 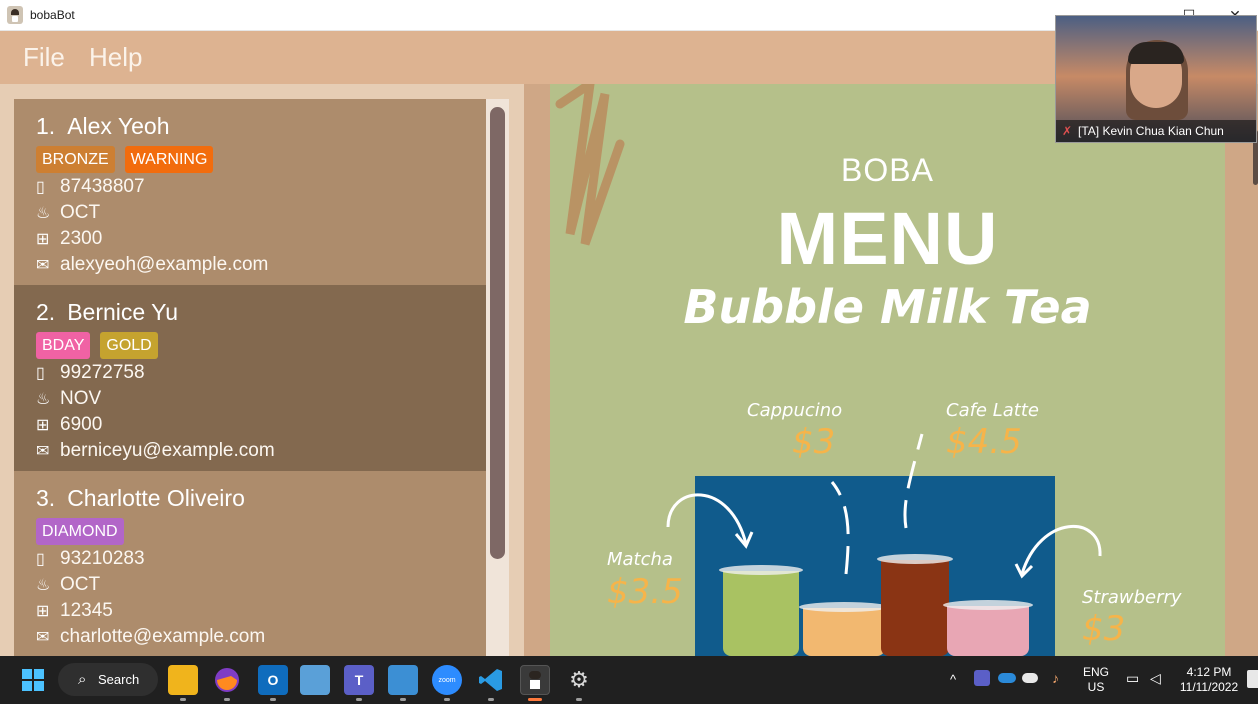 I want to click on person-name: 1. Alex Yeoh, so click(x=103, y=126).